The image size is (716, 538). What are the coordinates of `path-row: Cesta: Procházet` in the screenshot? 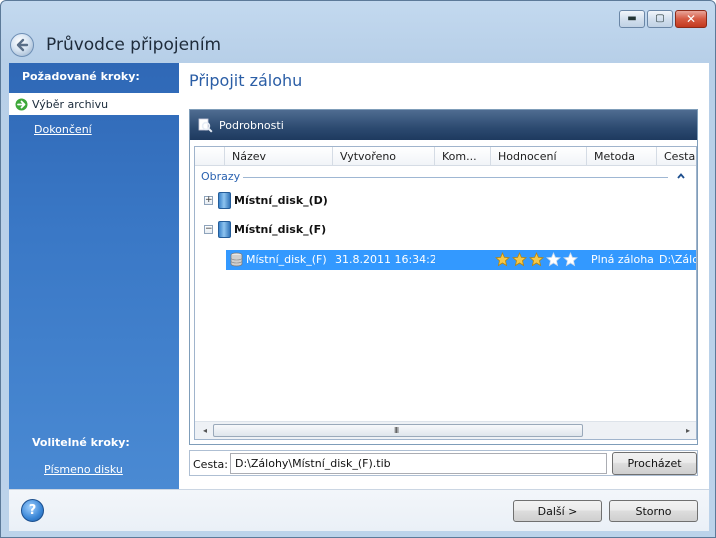 It's located at (443, 463).